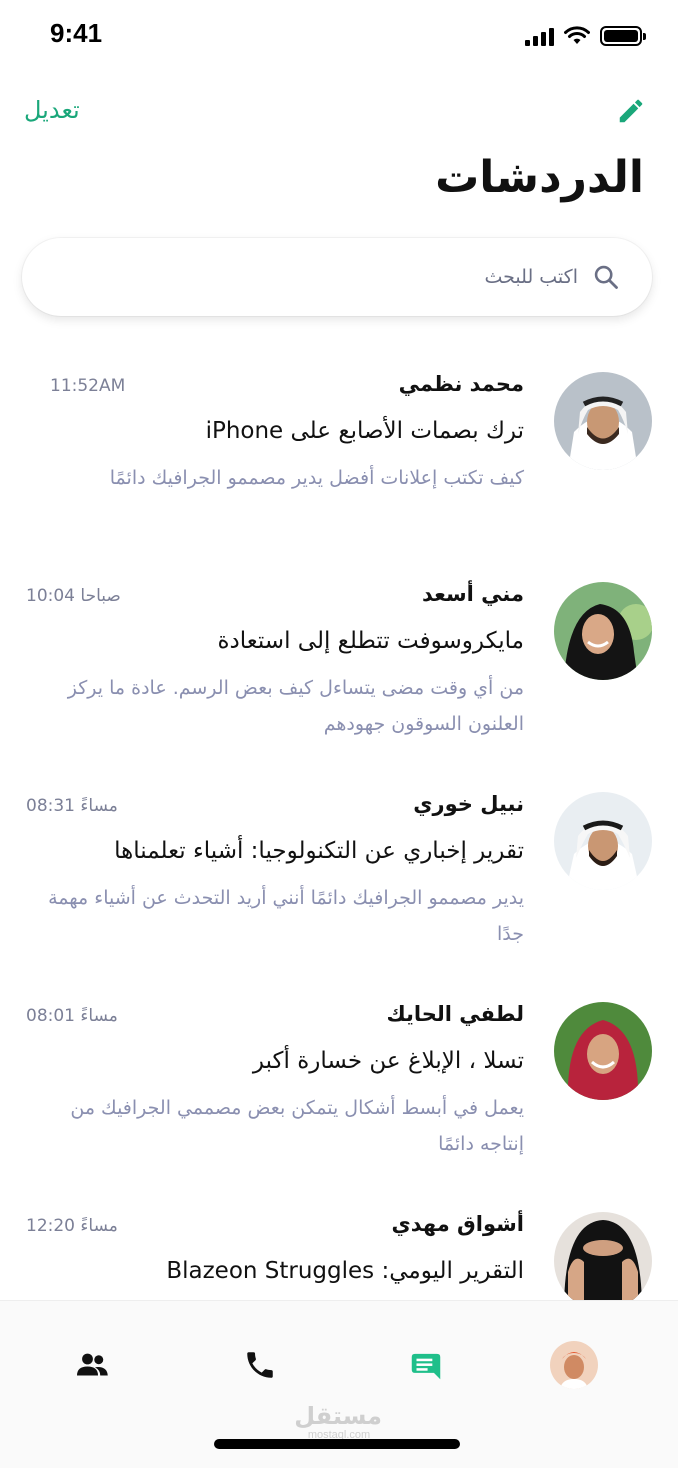  I want to click on chat-name: مني أسعد, so click(473, 594).